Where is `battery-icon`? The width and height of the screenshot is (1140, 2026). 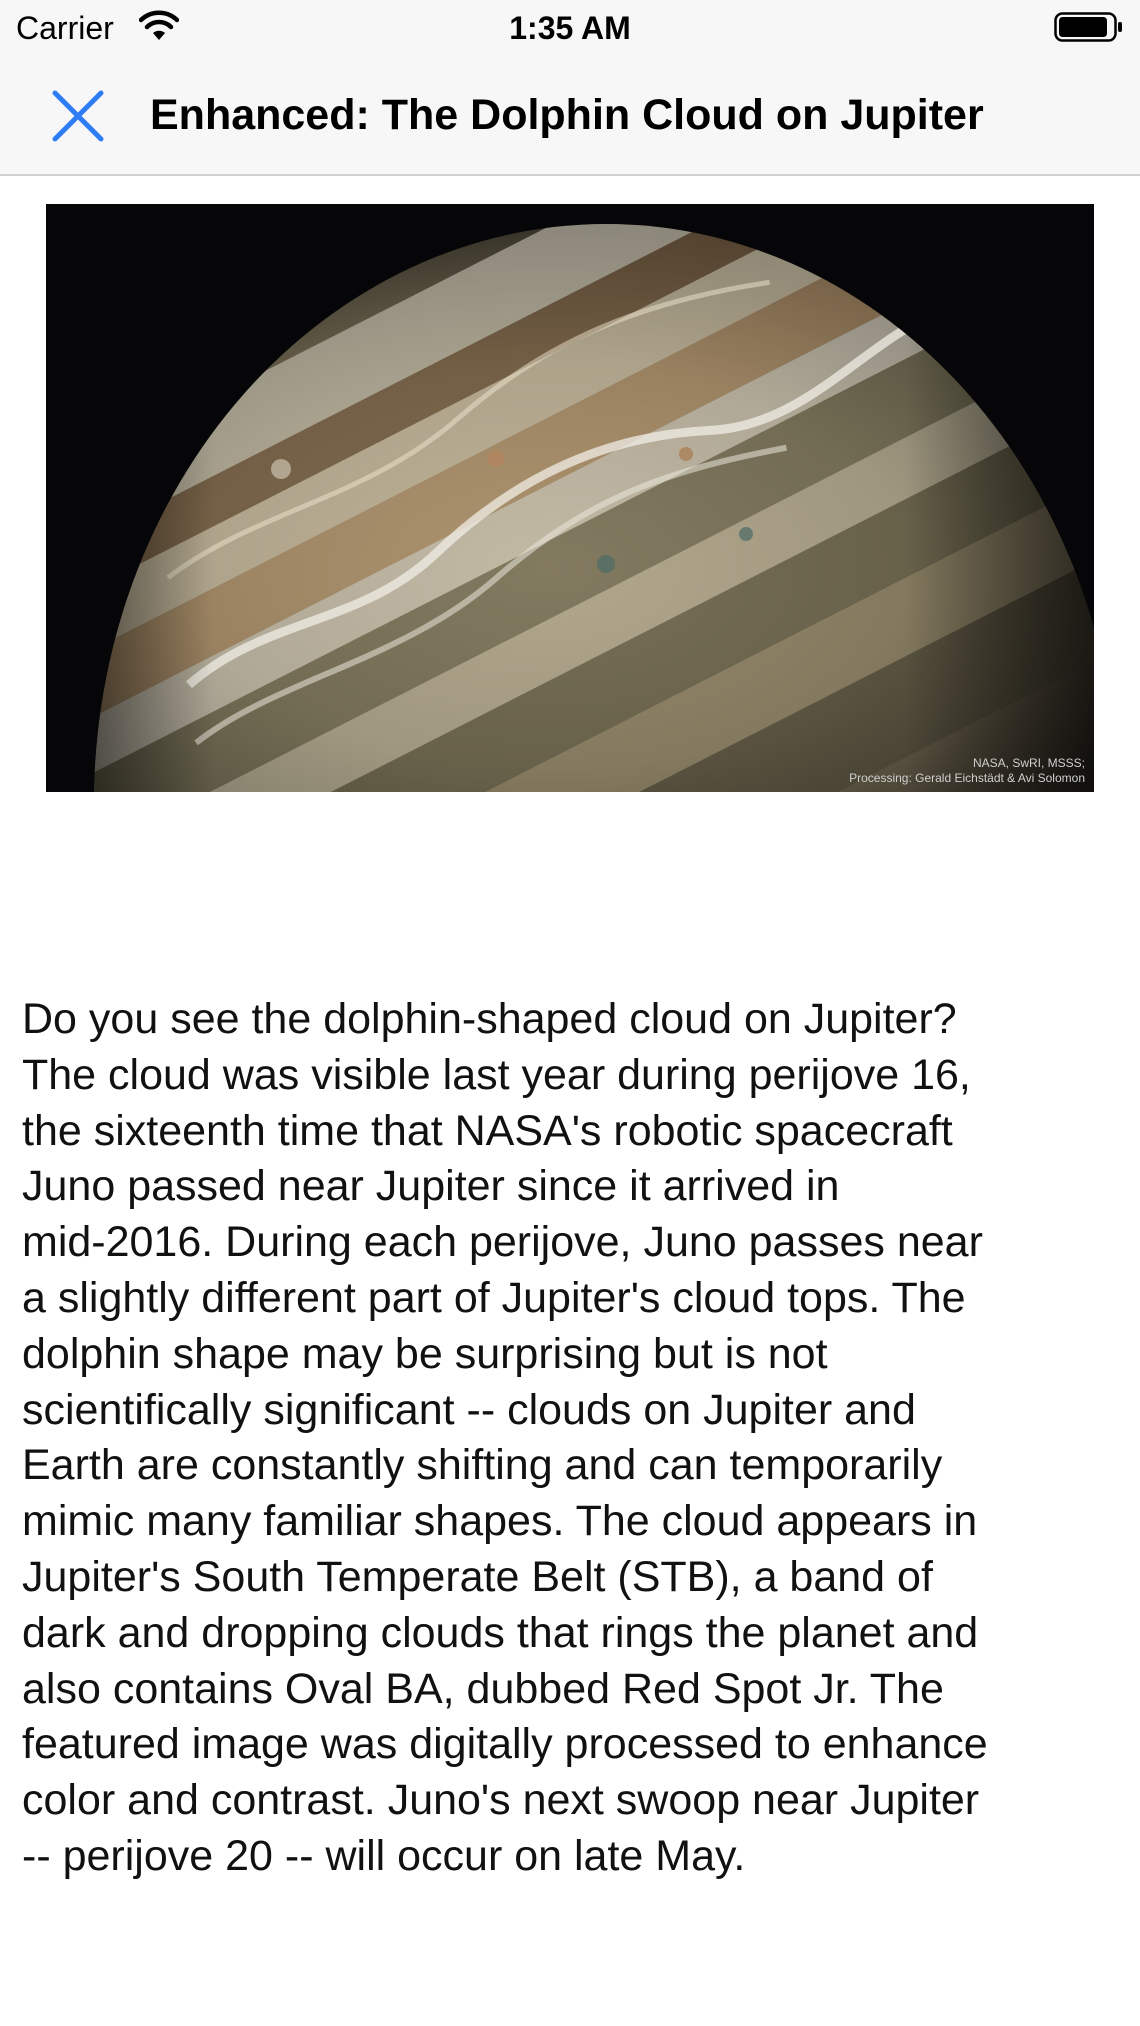
battery-icon is located at coordinates (1088, 27).